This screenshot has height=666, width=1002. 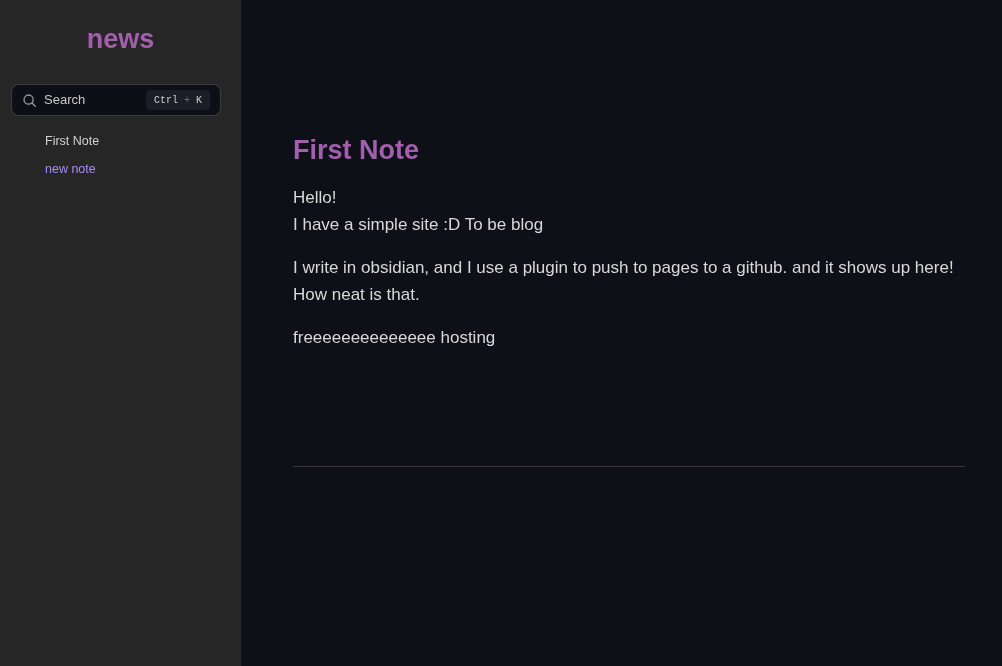 What do you see at coordinates (177, 100) in the screenshot?
I see `keyboard-shortcut: Ctrl + K` at bounding box center [177, 100].